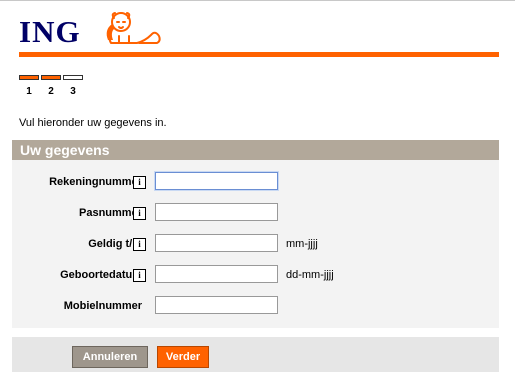 This screenshot has height=391, width=515. Describe the element at coordinates (73, 91) in the screenshot. I see `step-number-3: 3` at that location.